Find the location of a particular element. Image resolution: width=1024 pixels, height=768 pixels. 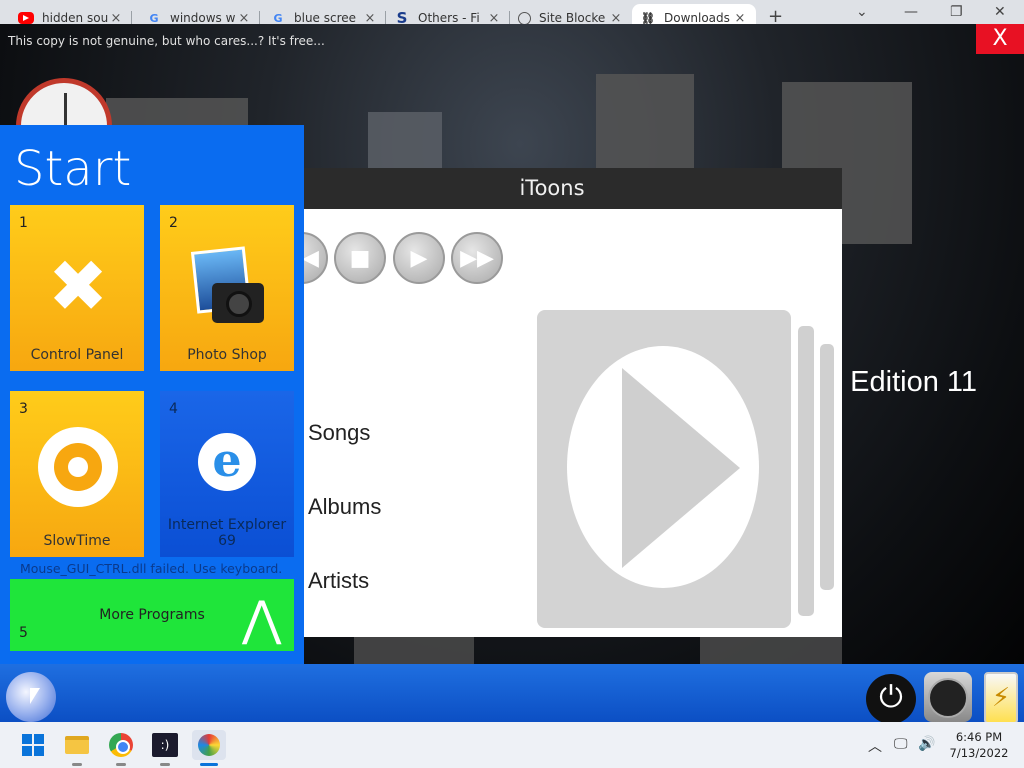

windows-start-button is located at coordinates (33, 745).